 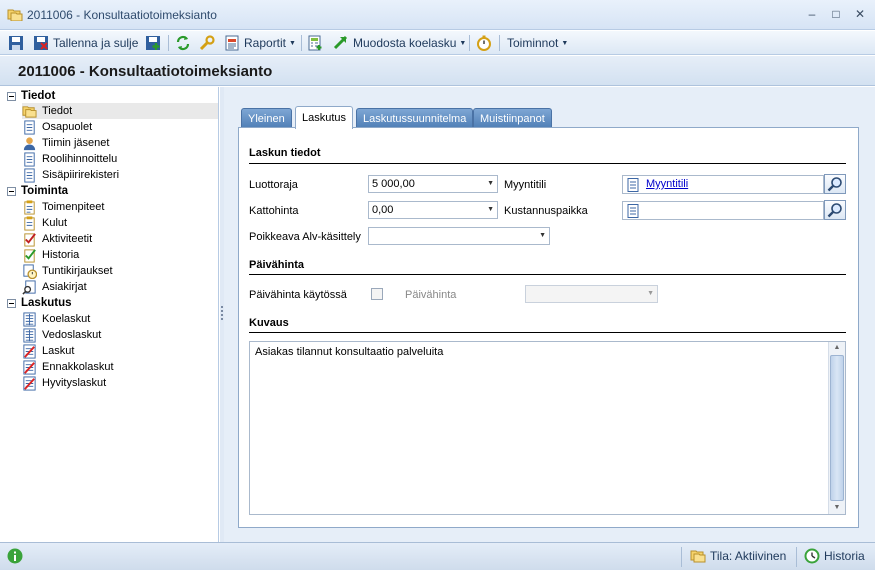 What do you see at coordinates (667, 184) in the screenshot?
I see `sales-account-link: Myyntitili` at bounding box center [667, 184].